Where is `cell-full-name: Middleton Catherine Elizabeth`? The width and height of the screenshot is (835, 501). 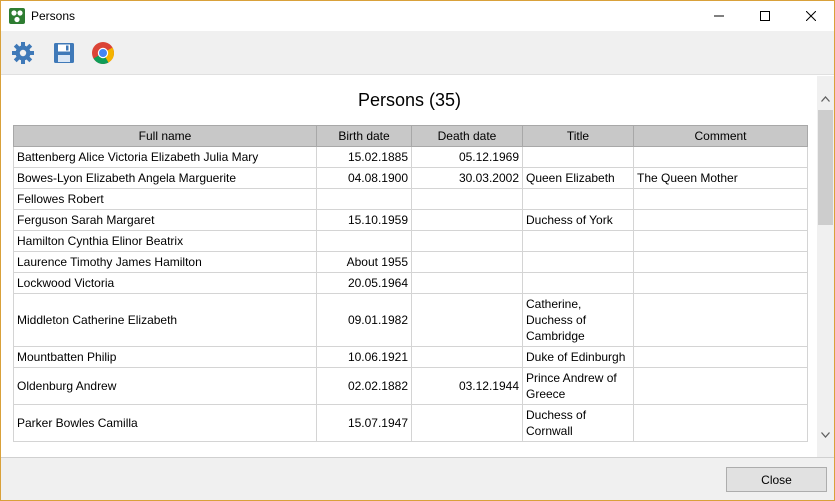
cell-full-name: Middleton Catherine Elizabeth is located at coordinates (165, 320).